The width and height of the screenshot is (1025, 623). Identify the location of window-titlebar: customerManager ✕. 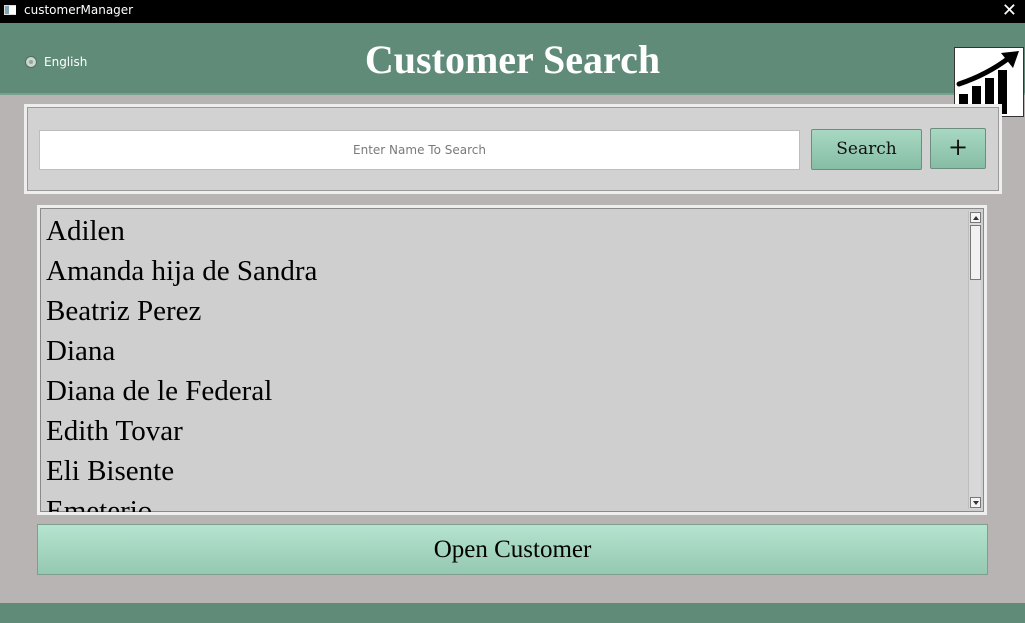
(512, 11).